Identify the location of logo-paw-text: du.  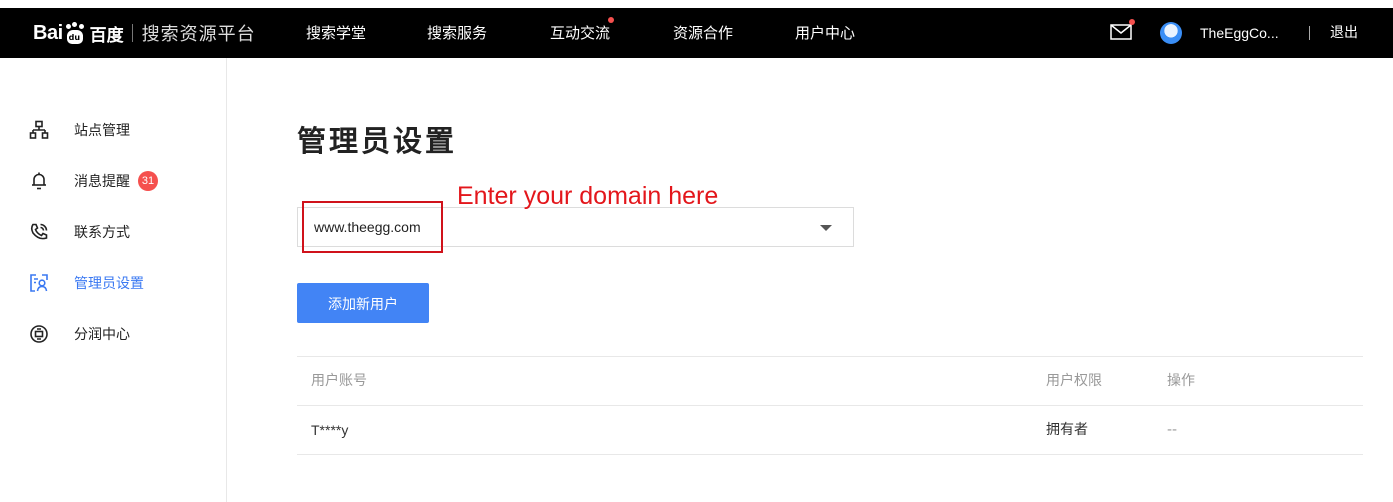
(74, 37).